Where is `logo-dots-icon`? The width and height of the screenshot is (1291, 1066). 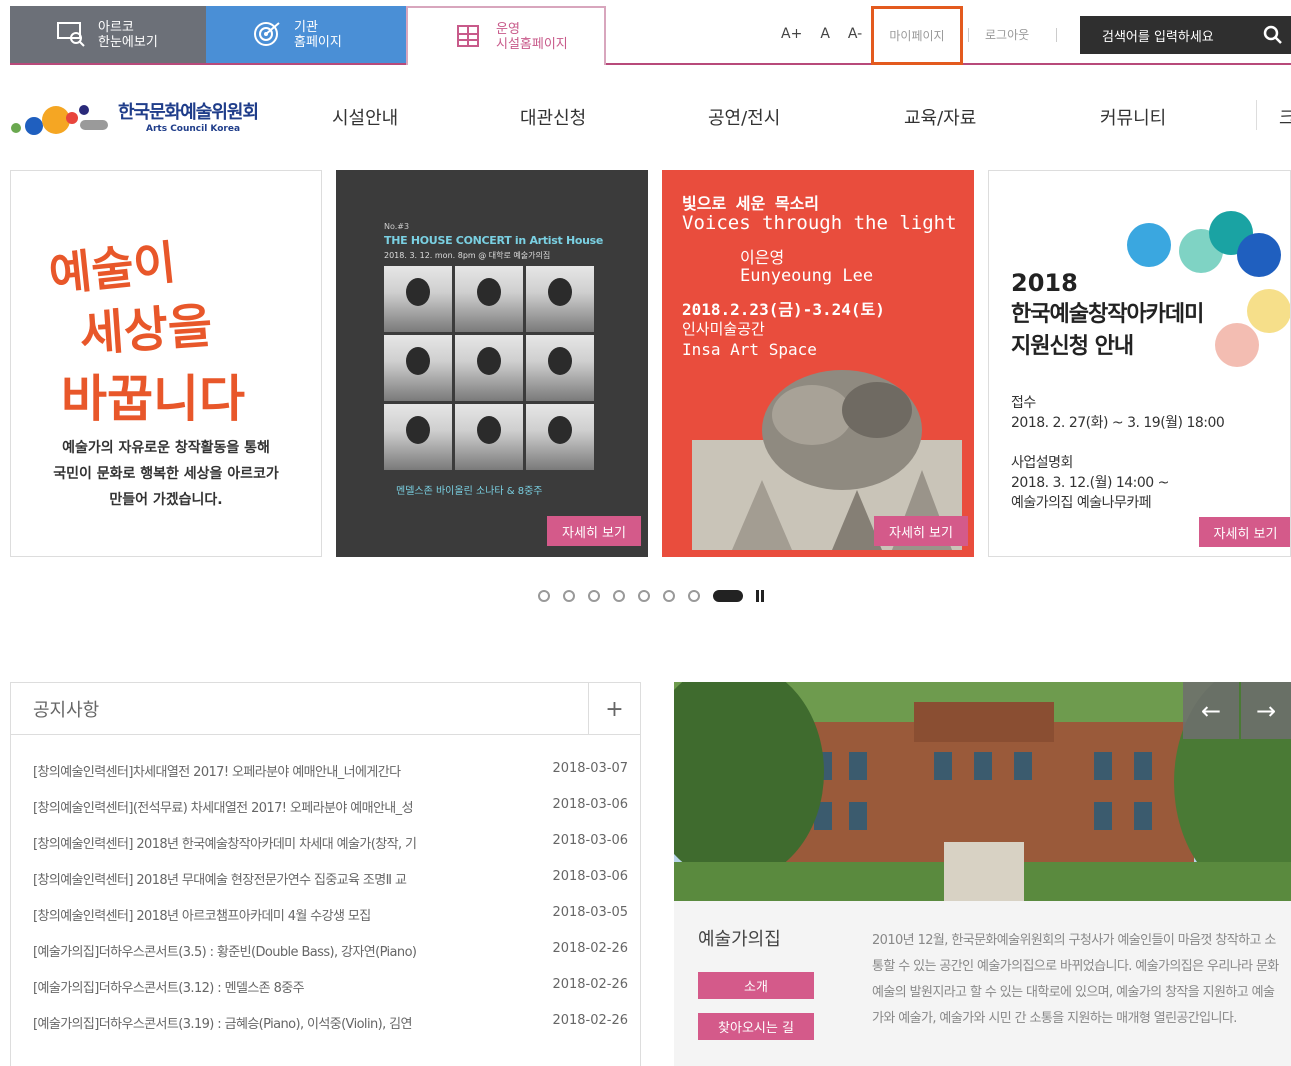
logo-dots-icon is located at coordinates (59, 120).